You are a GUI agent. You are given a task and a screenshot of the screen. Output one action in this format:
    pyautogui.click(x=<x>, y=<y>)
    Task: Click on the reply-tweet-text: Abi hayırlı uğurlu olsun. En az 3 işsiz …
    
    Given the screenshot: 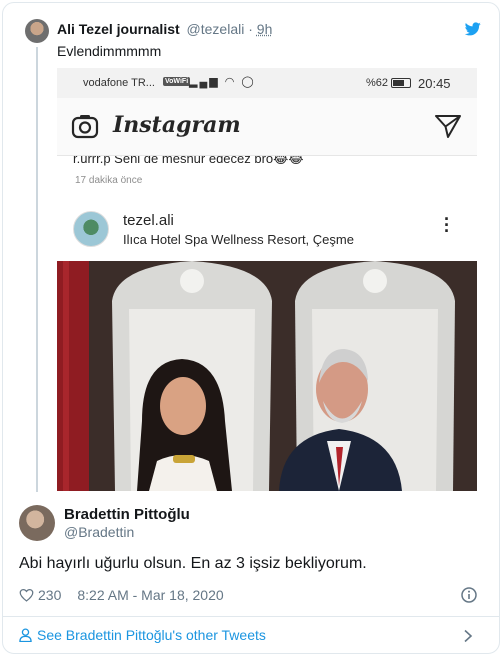 What is the action you would take?
    pyautogui.click(x=193, y=563)
    